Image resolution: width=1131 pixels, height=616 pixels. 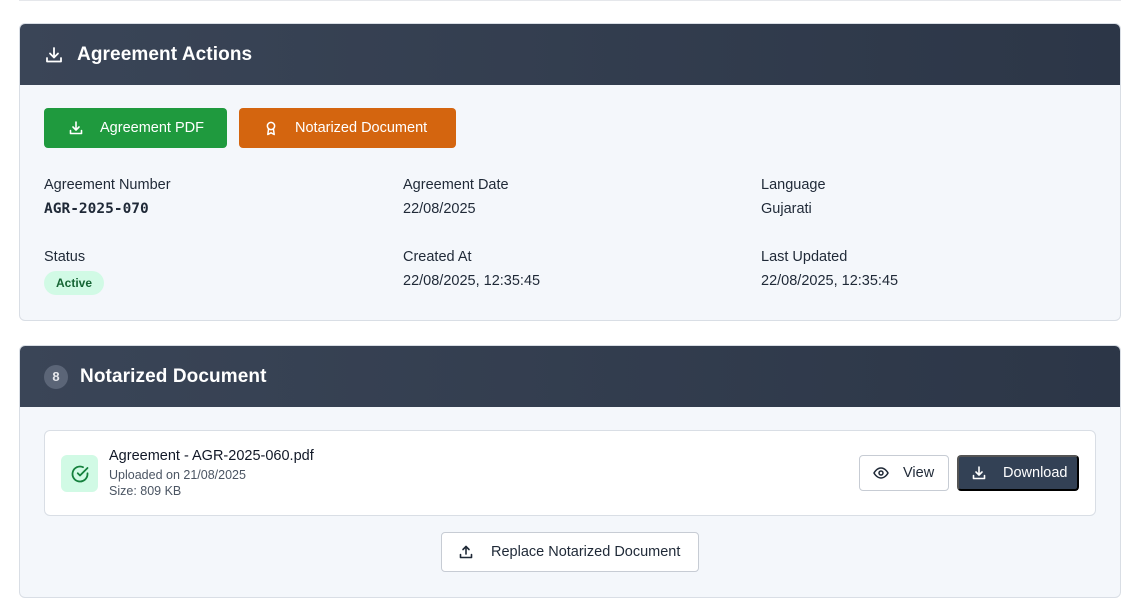 What do you see at coordinates (471, 269) in the screenshot?
I see `created-at-field: Created At 22/08/2025, 12:35:45` at bounding box center [471, 269].